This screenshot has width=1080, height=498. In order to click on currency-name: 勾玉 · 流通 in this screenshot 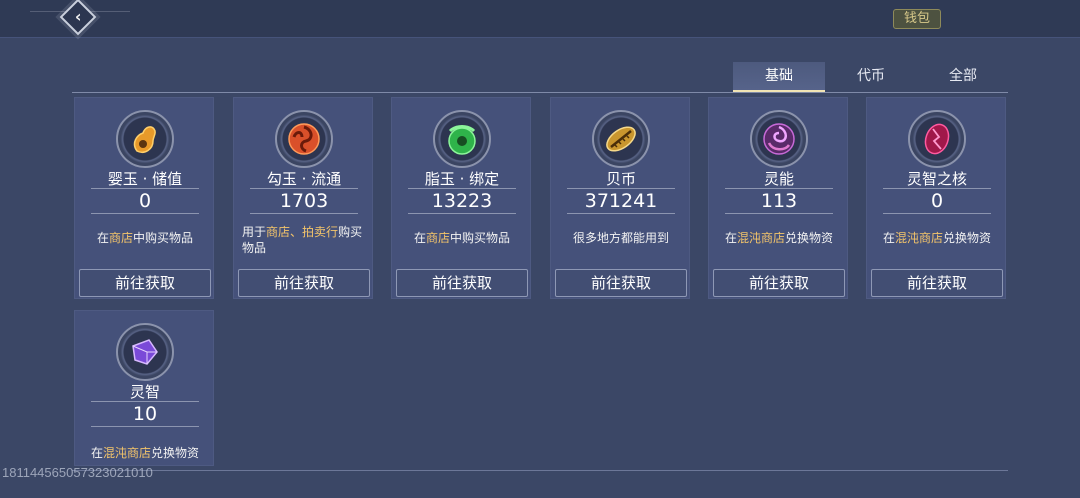, I will do `click(304, 179)`.